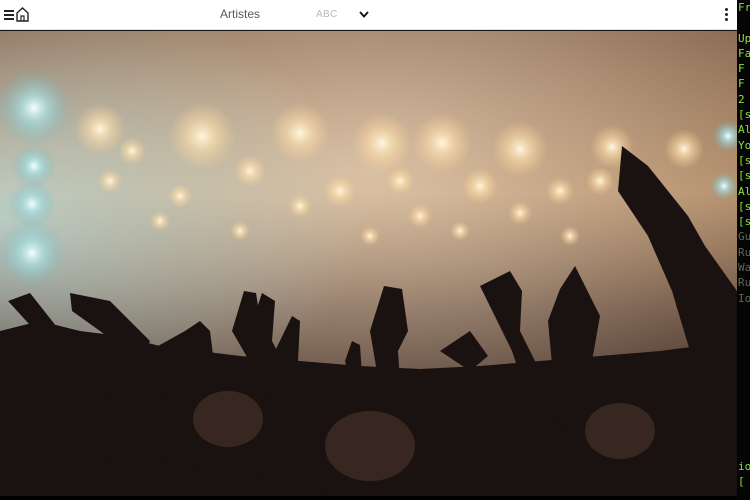  Describe the element at coordinates (744, 145) in the screenshot. I see `terminal-line: Yo` at that location.